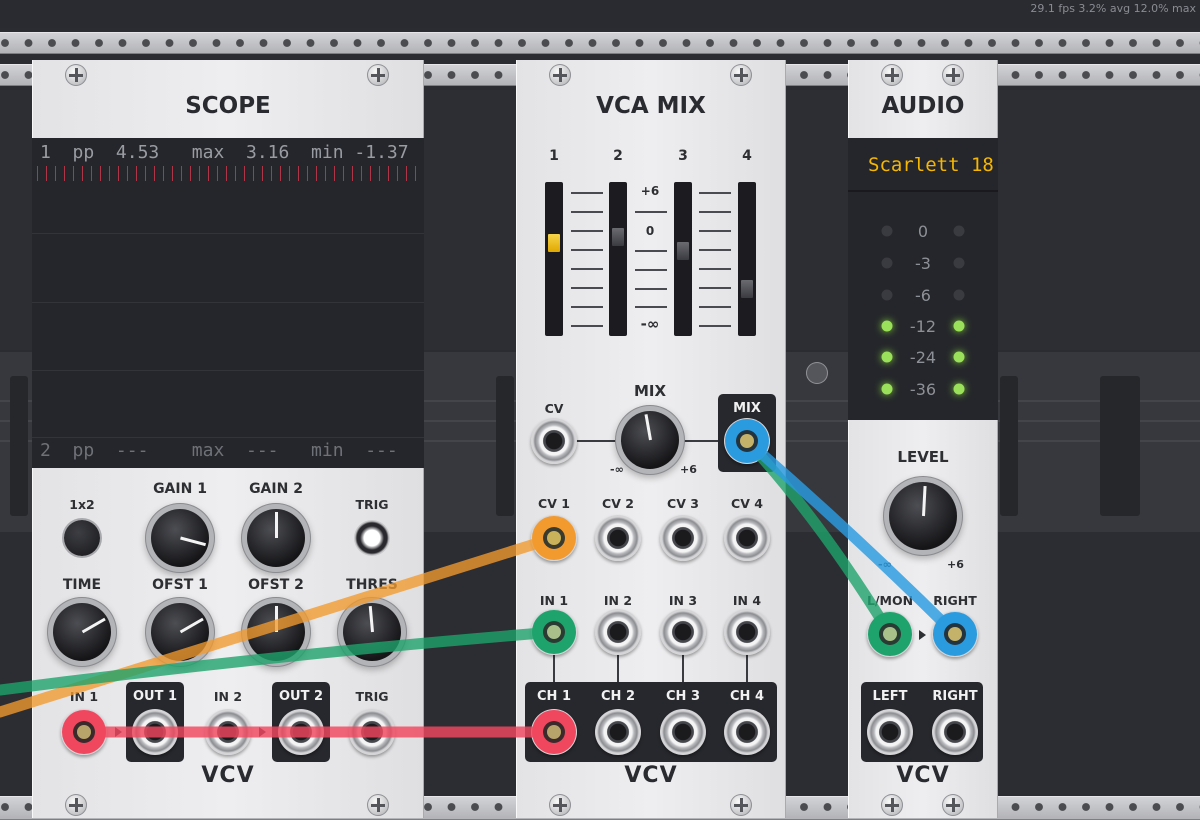 Image resolution: width=1200 pixels, height=820 pixels. I want to click on cable-blue, so click(851, 537).